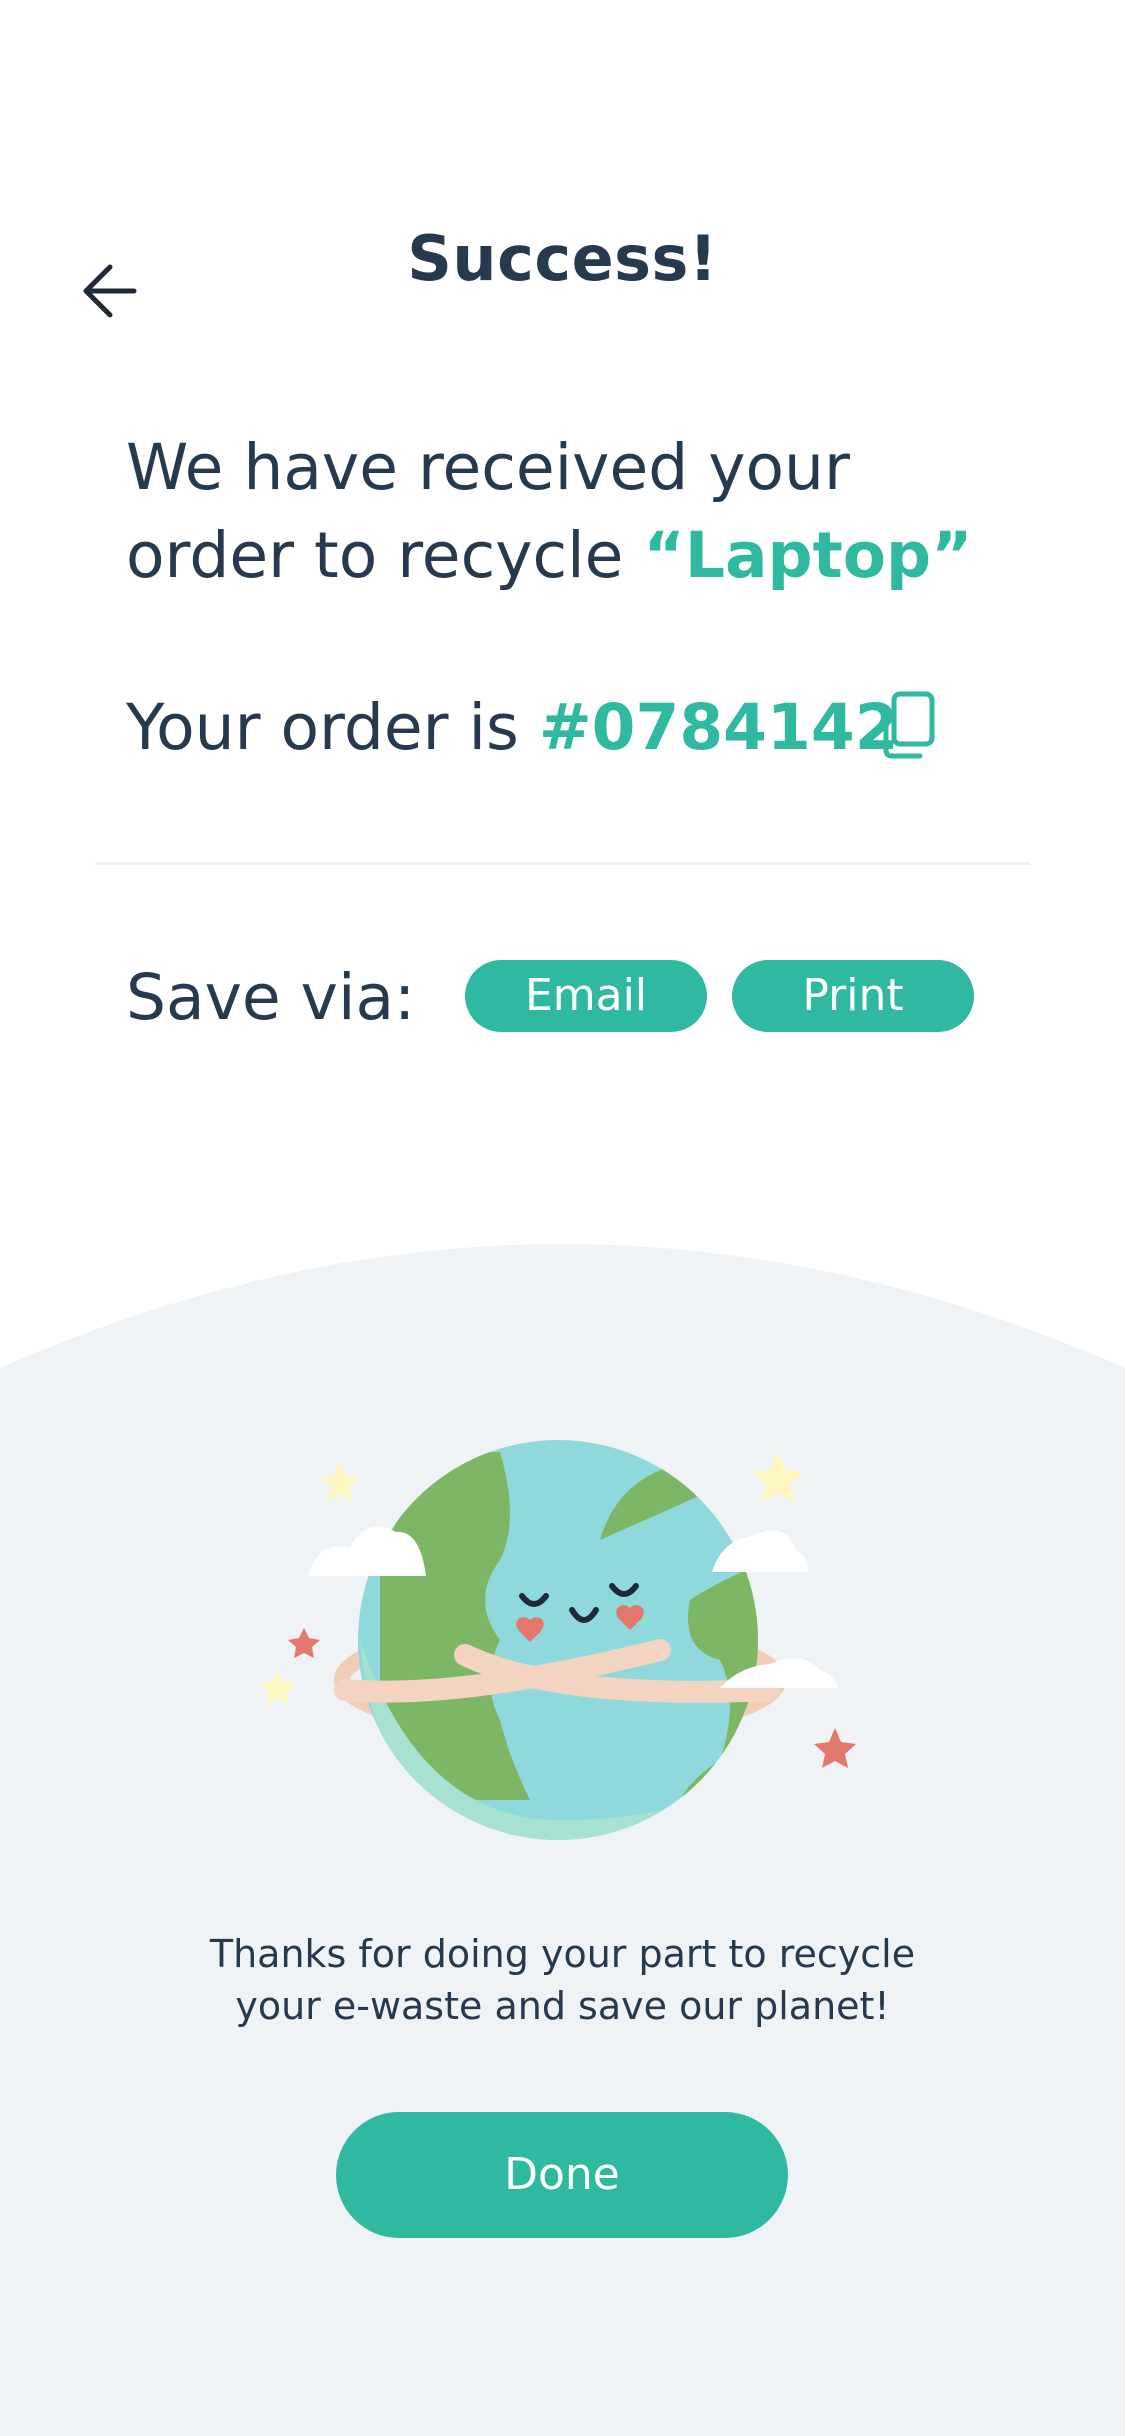  I want to click on order-message-prefix: order to recycle, so click(385, 555).